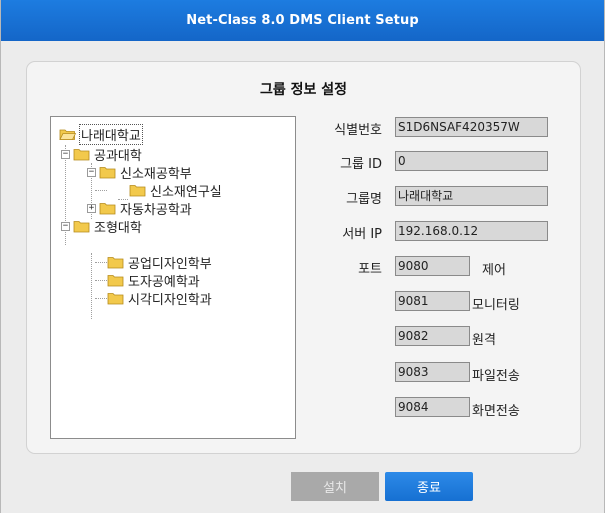 The image size is (605, 513). What do you see at coordinates (111, 134) in the screenshot?
I see `tree-node-label: 나래대학교` at bounding box center [111, 134].